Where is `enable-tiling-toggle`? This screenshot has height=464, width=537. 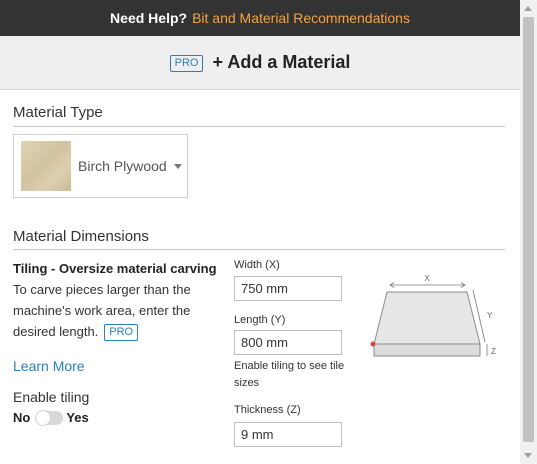
enable-tiling-toggle is located at coordinates (49, 417).